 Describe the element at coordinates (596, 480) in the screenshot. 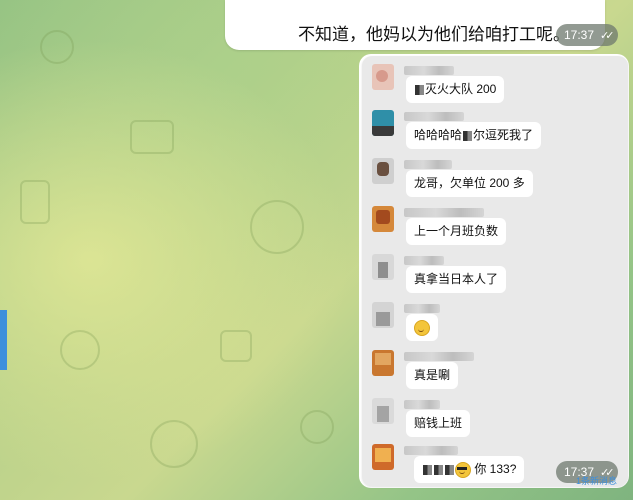

I see `new-messages-badge: 1条新消息` at that location.